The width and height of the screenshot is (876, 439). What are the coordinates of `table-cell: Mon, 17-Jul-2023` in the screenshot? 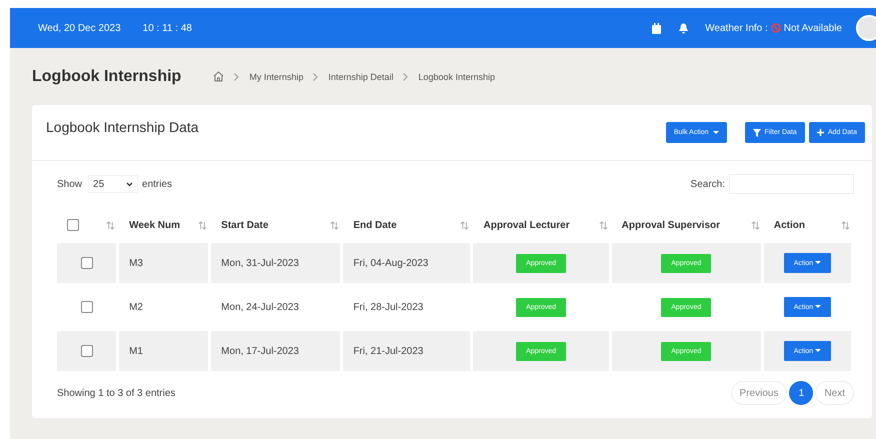 It's located at (260, 351).